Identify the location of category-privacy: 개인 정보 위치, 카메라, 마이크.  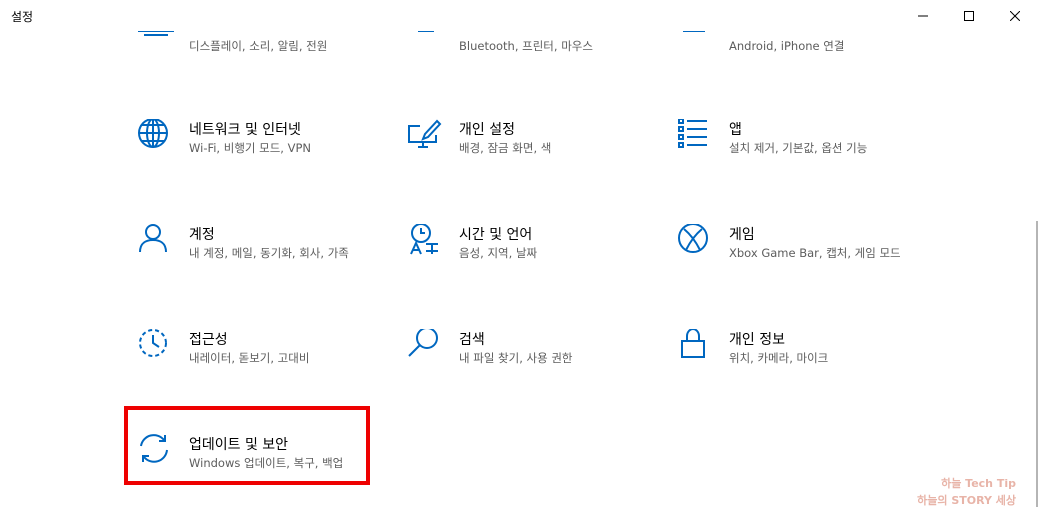
(801, 364).